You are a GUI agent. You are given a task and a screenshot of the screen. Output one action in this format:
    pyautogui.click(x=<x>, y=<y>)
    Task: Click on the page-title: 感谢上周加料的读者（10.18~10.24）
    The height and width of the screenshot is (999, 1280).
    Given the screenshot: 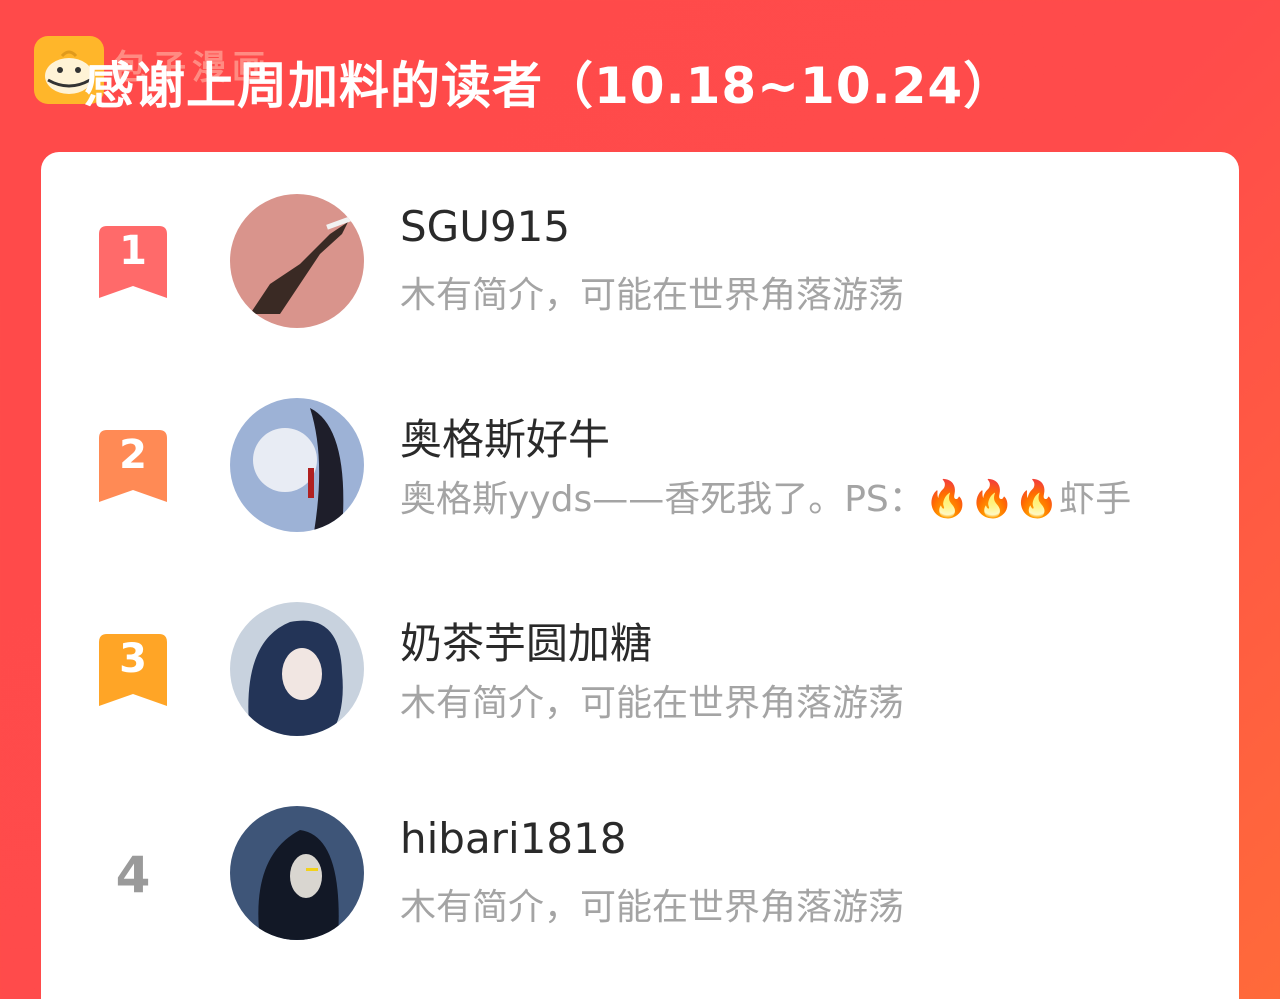 What is the action you would take?
    pyautogui.click(x=549, y=86)
    